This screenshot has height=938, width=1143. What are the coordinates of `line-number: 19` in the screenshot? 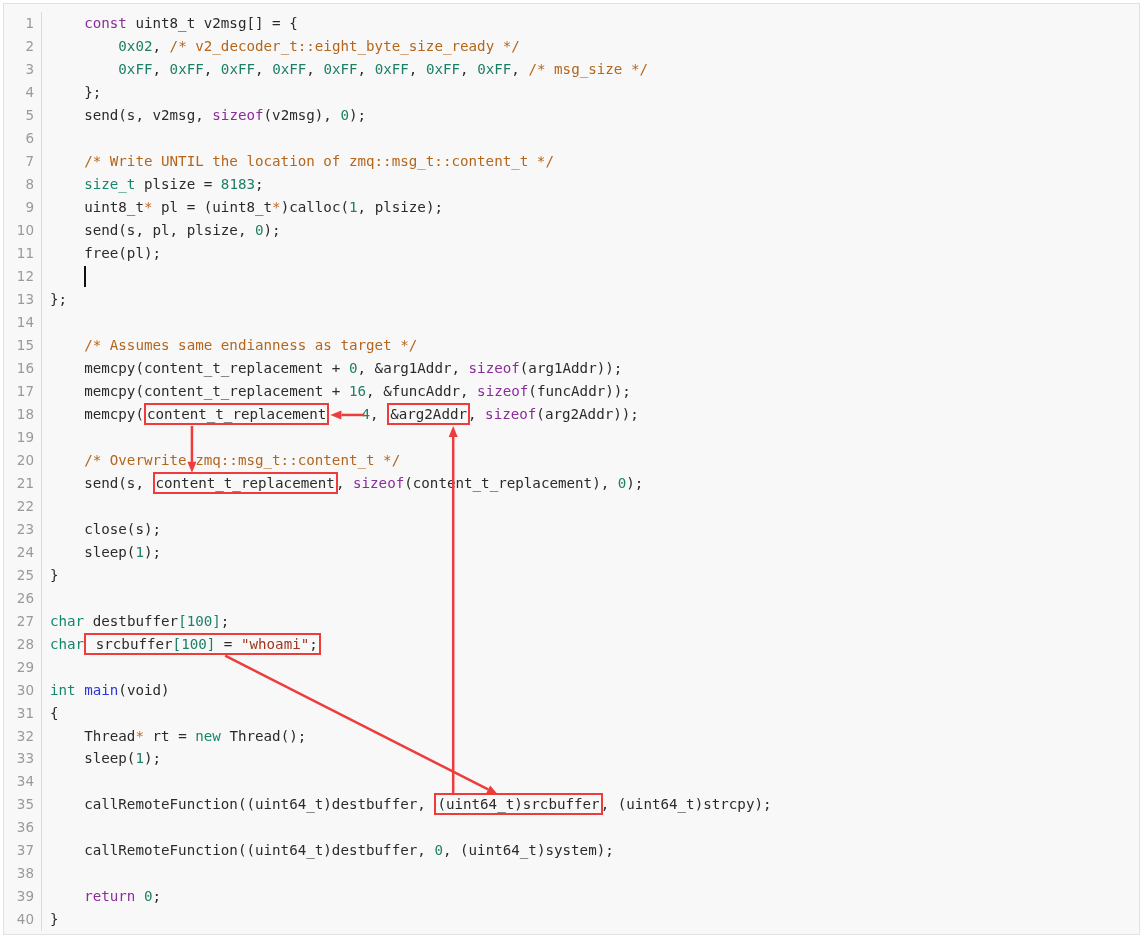 It's located at (23, 437).